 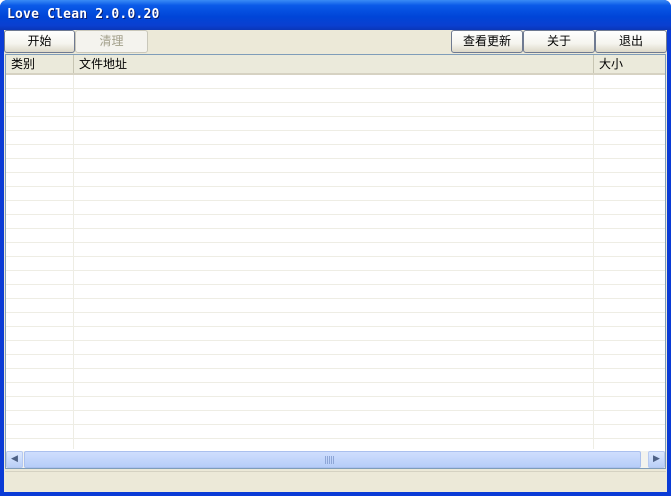 What do you see at coordinates (335, 42) in the screenshot?
I see `toolbar: 开始 清理 查看更新 关于 退出` at bounding box center [335, 42].